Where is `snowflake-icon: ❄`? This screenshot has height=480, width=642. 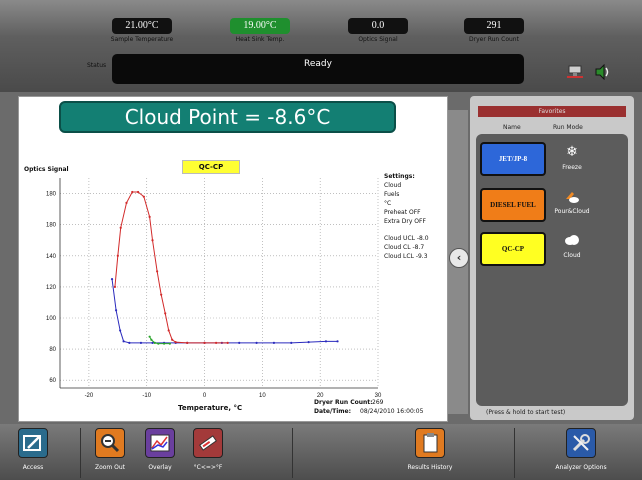
snowflake-icon: ❄ is located at coordinates (572, 152).